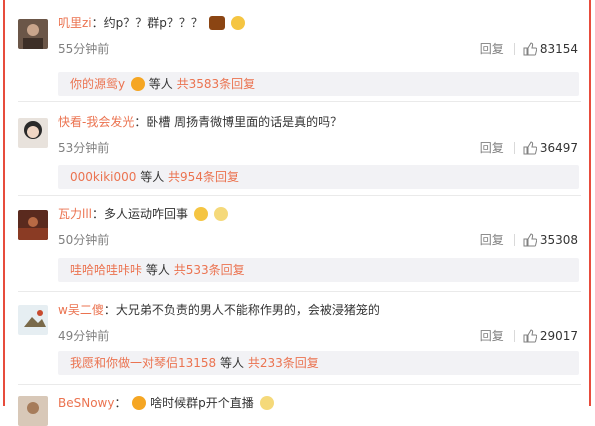 The width and height of the screenshot is (595, 426). I want to click on comment-username: 叽里zi, so click(75, 23).